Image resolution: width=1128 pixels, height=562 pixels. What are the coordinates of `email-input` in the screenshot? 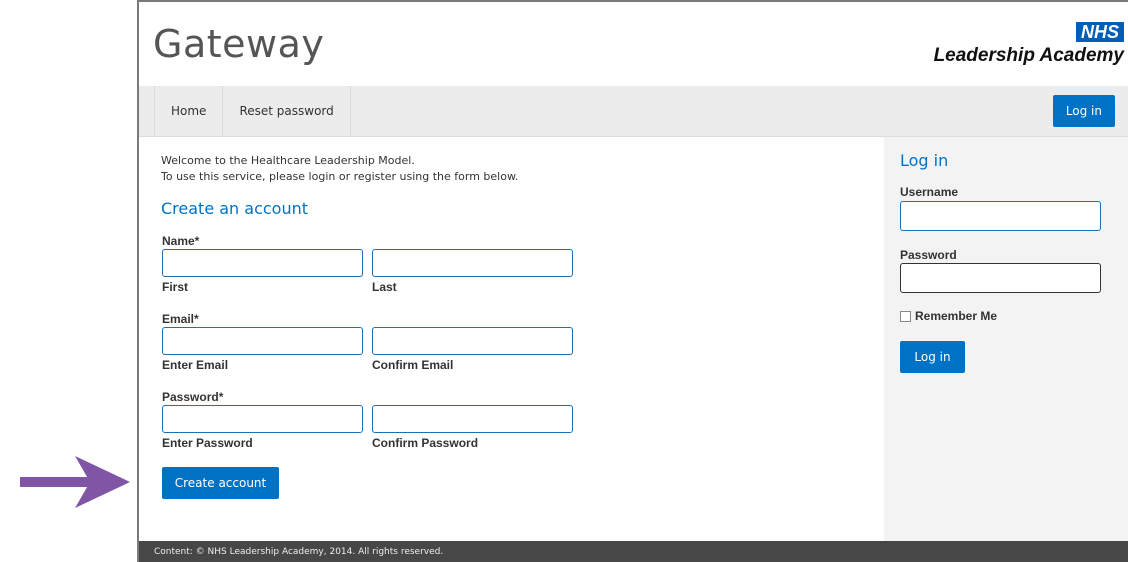 It's located at (262, 341).